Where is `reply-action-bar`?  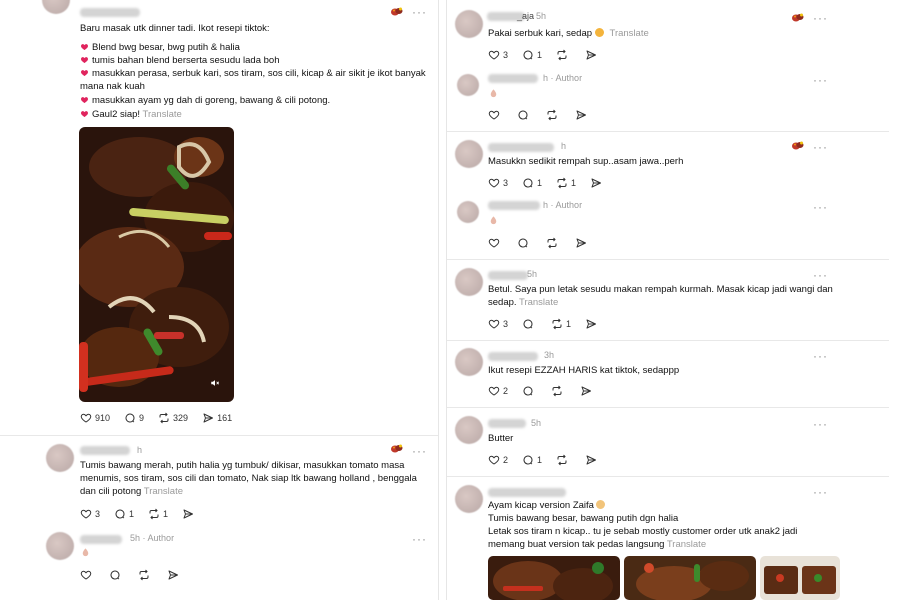 reply-action-bar is located at coordinates (138, 575).